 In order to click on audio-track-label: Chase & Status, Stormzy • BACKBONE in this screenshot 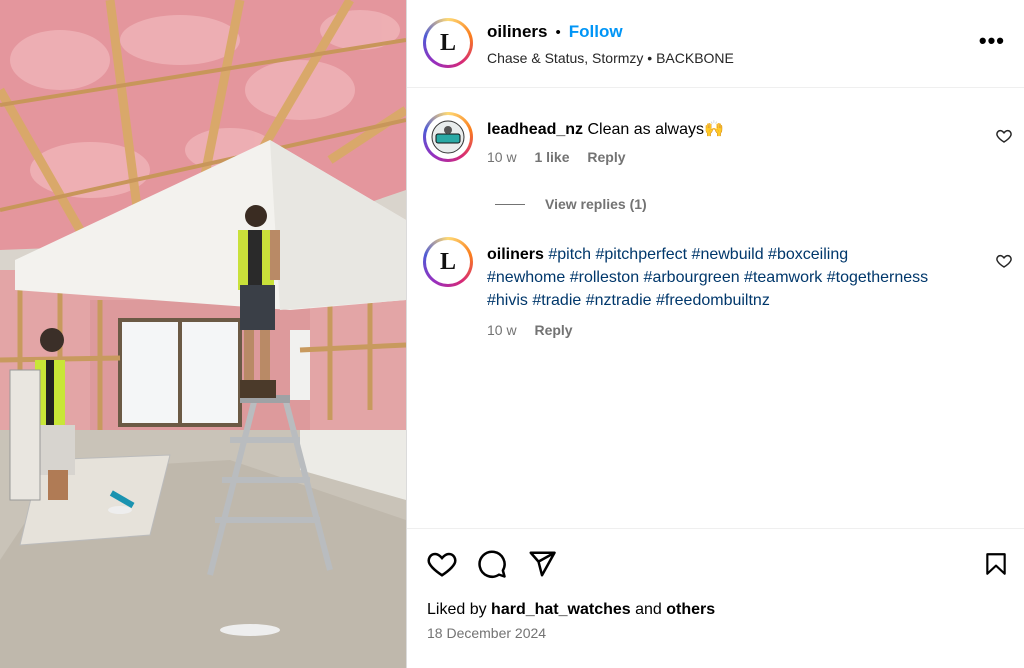, I will do `click(610, 58)`.